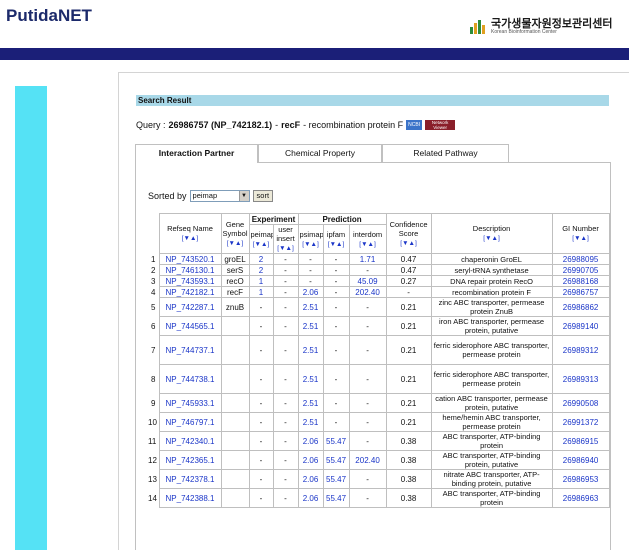  Describe the element at coordinates (190, 441) in the screenshot. I see `refseq-link: NP_742340.1` at that location.